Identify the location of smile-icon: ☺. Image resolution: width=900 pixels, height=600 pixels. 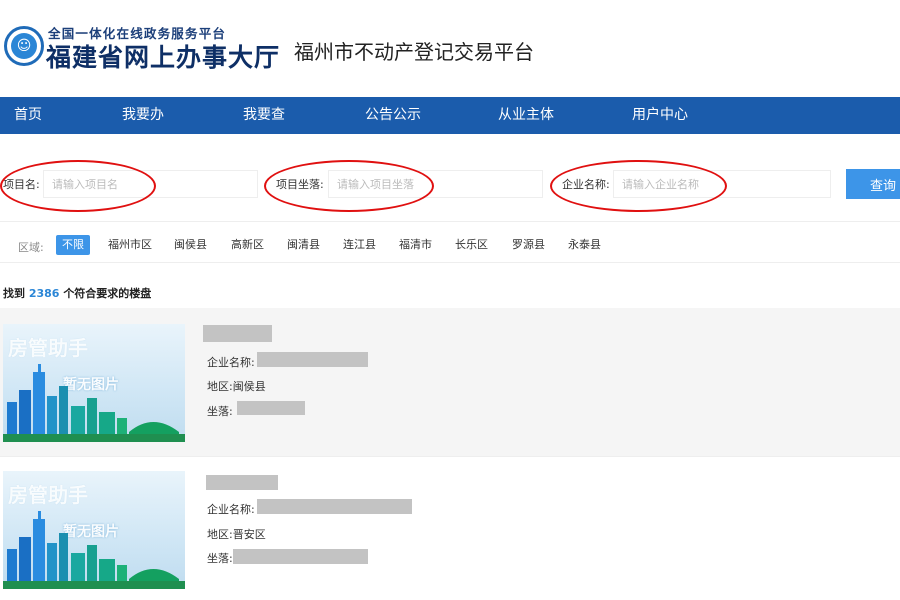
(24, 46).